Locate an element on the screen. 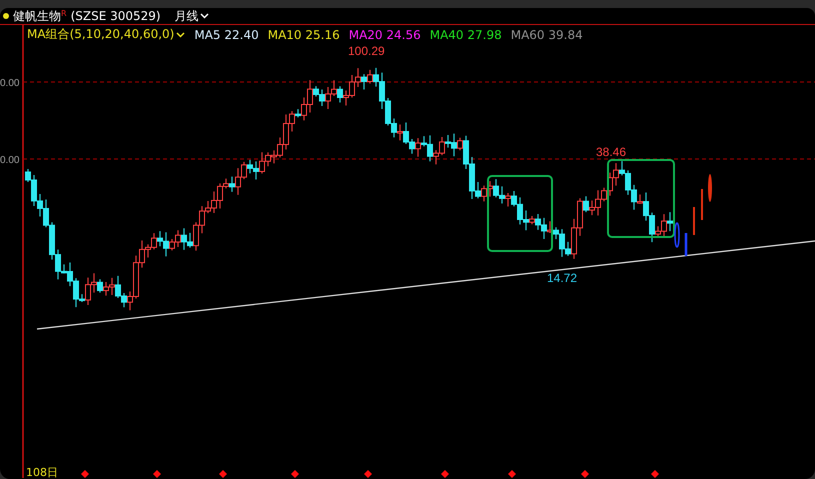  stock-title: 健帆生物 is located at coordinates (37, 16).